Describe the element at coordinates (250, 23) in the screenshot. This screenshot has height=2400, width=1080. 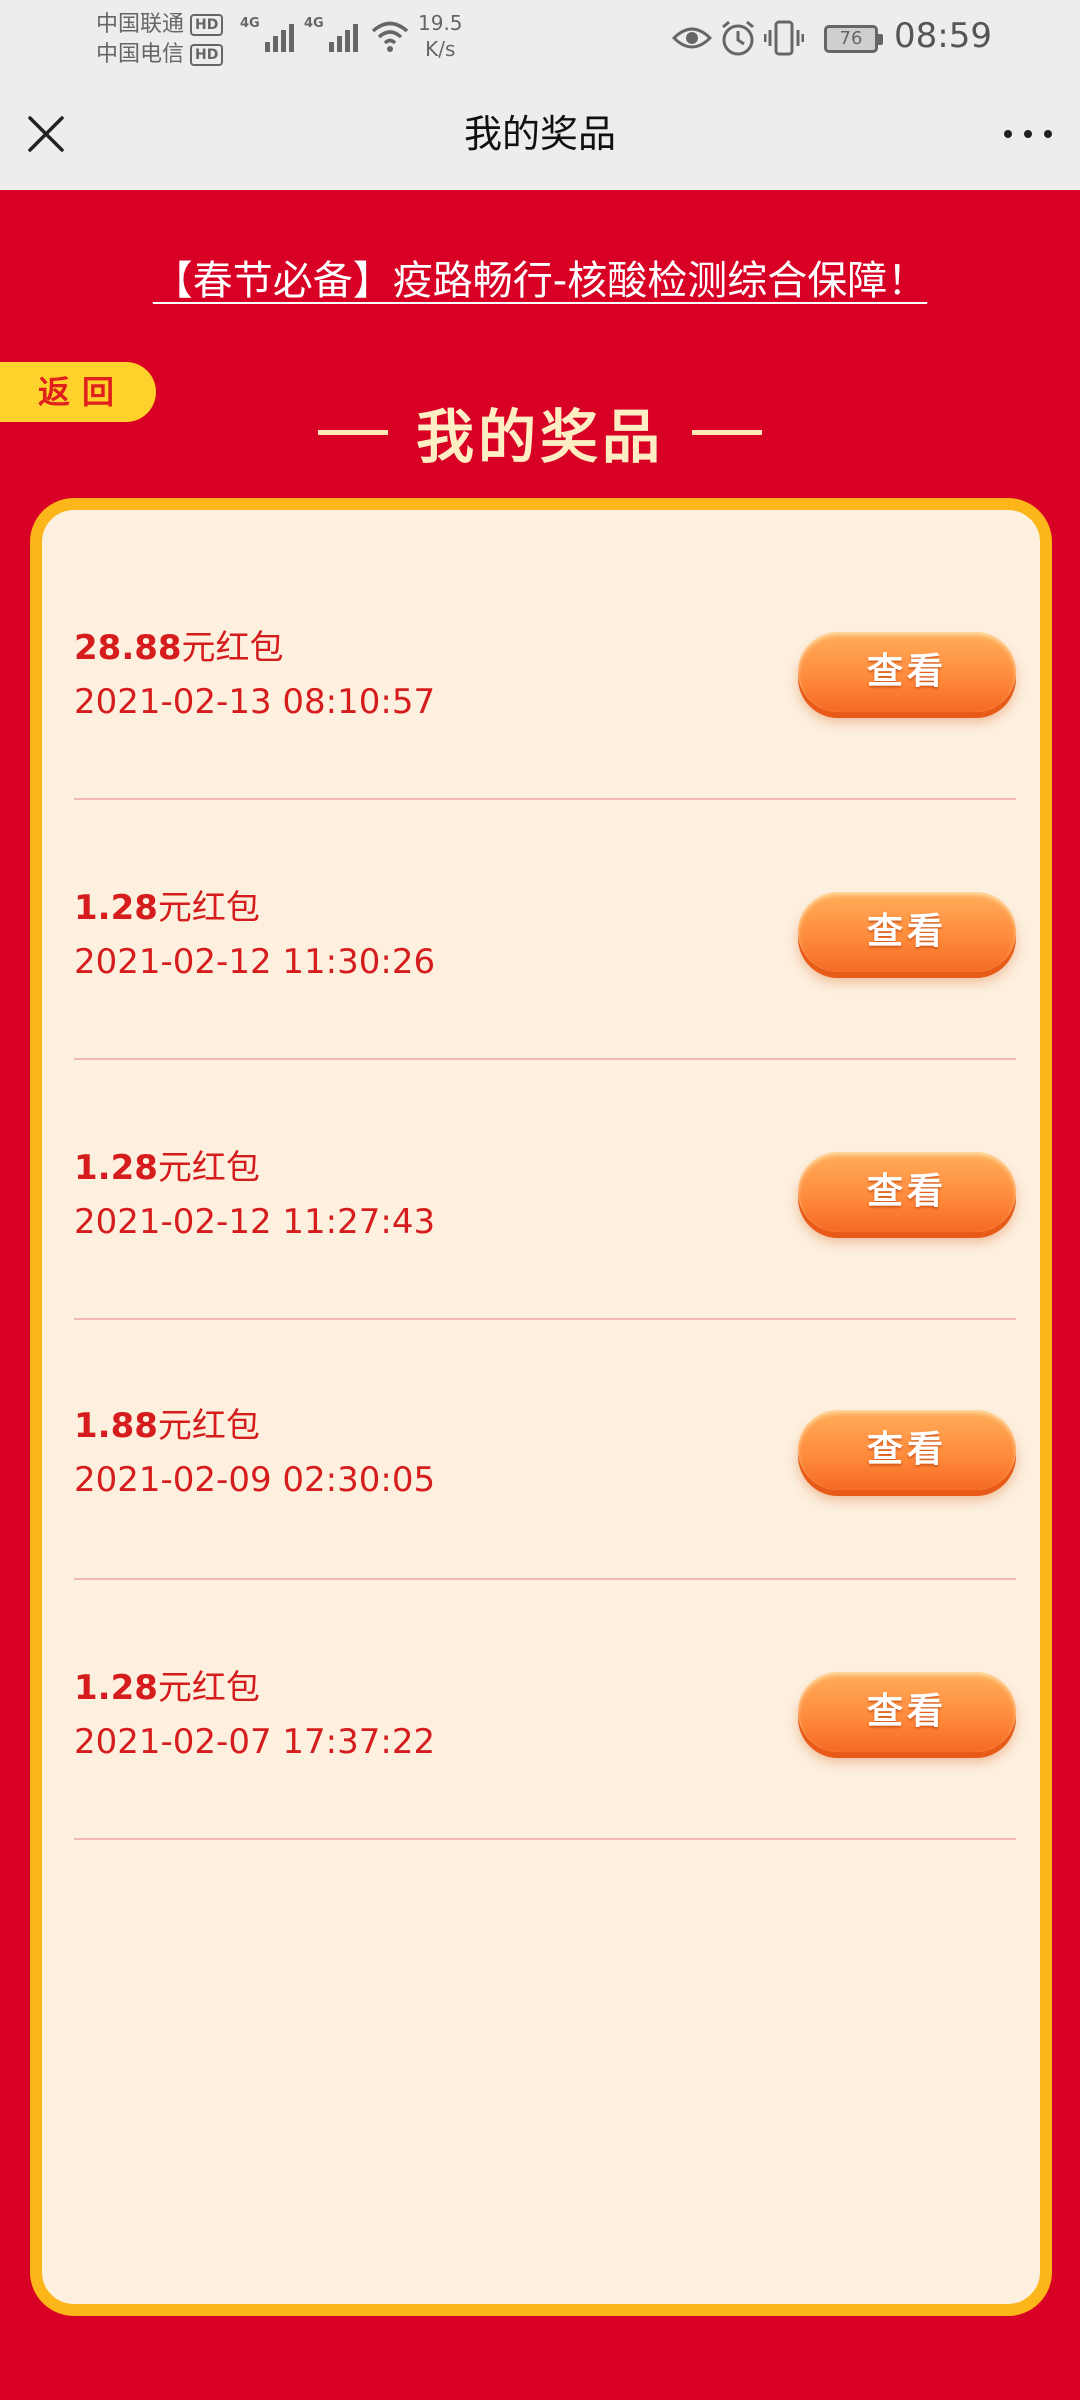
I see `network-type-1: 4G` at that location.